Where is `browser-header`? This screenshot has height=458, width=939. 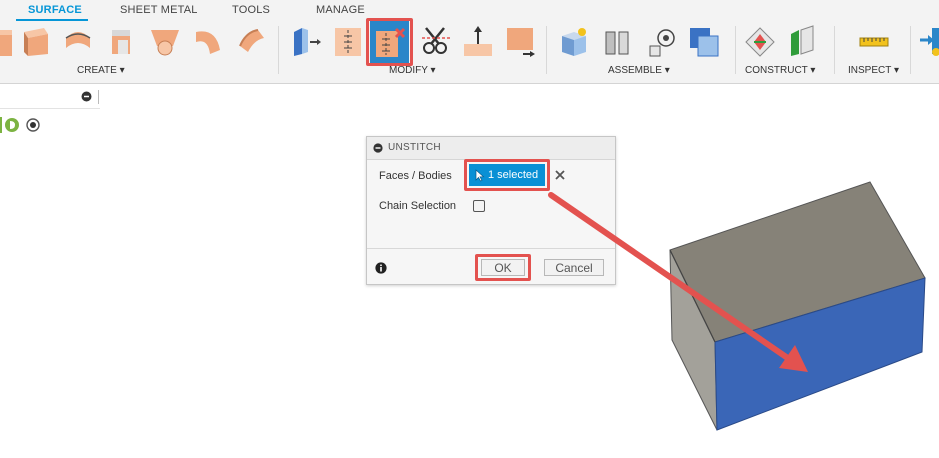 browser-header is located at coordinates (50, 97).